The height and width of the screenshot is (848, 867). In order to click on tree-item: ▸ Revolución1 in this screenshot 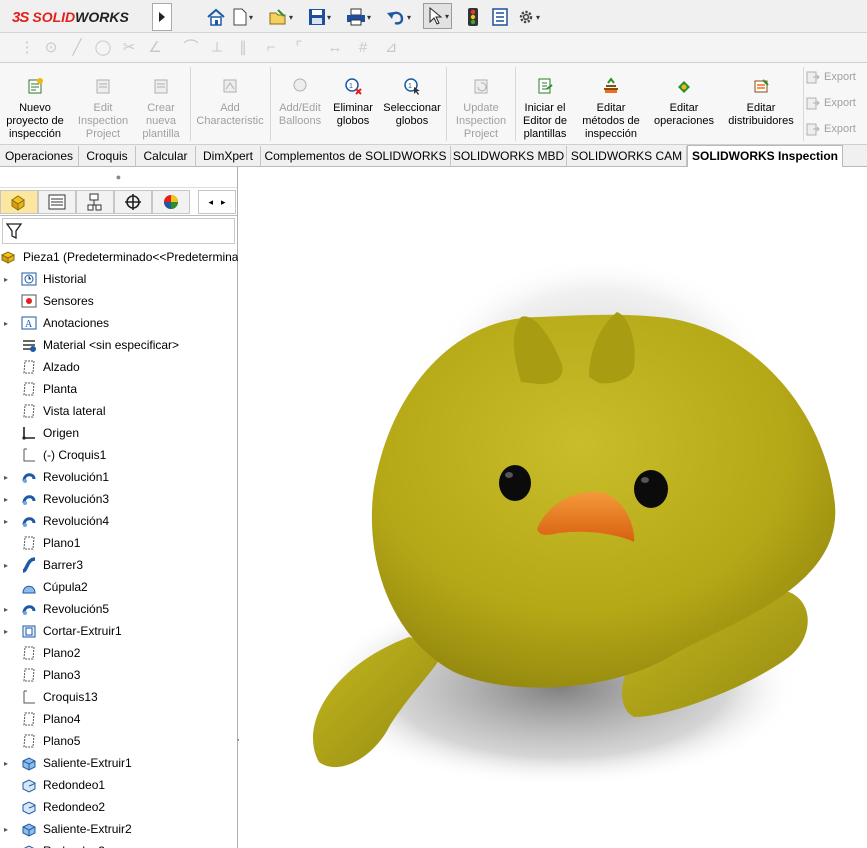, I will do `click(119, 477)`.